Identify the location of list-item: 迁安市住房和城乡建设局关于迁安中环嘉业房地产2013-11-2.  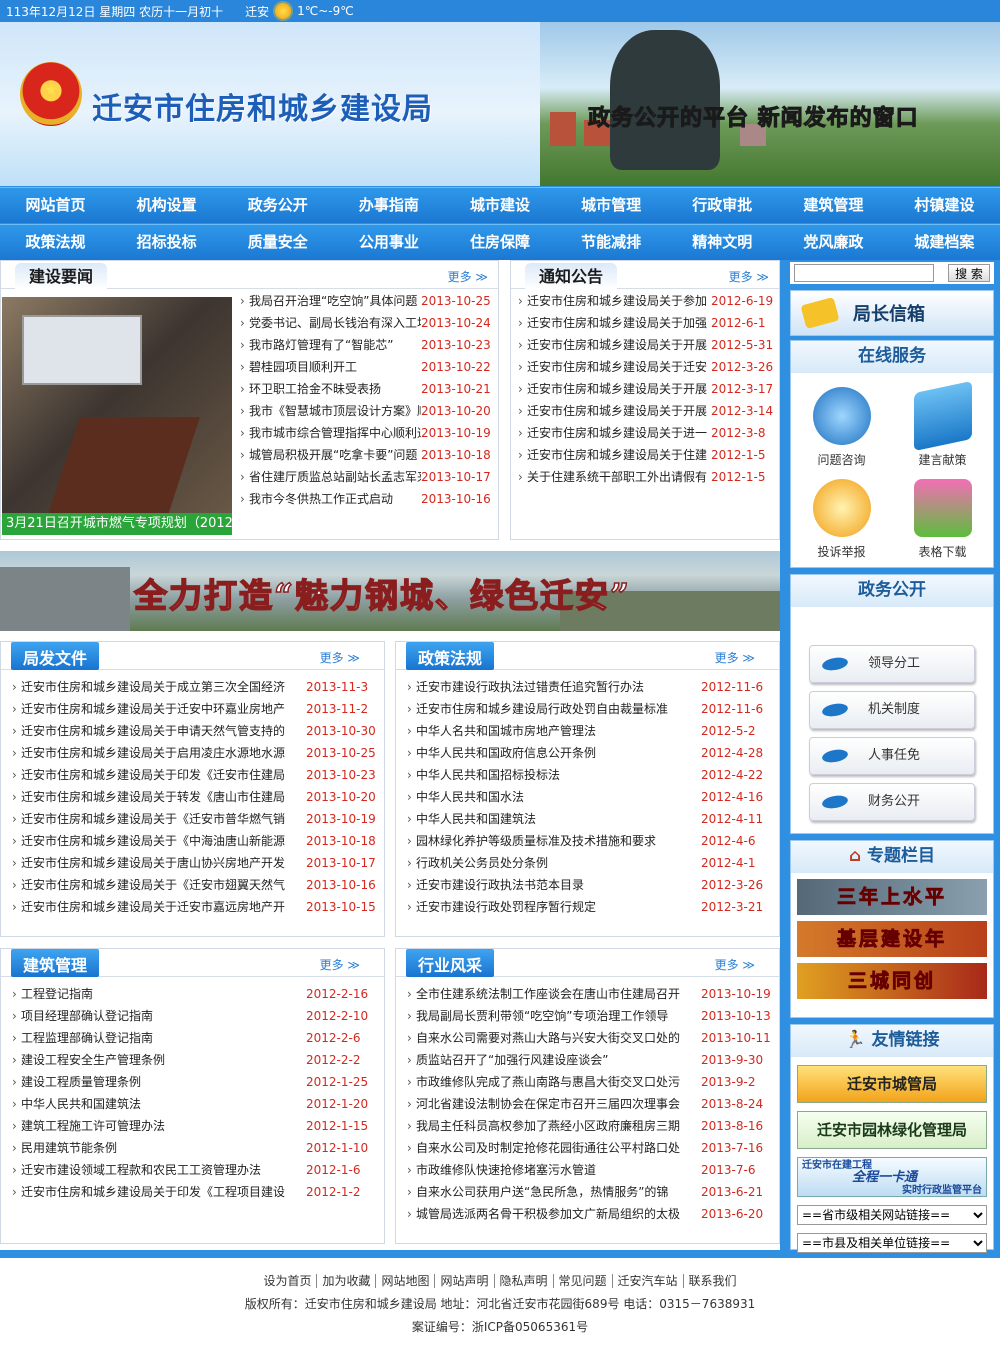
(194, 709).